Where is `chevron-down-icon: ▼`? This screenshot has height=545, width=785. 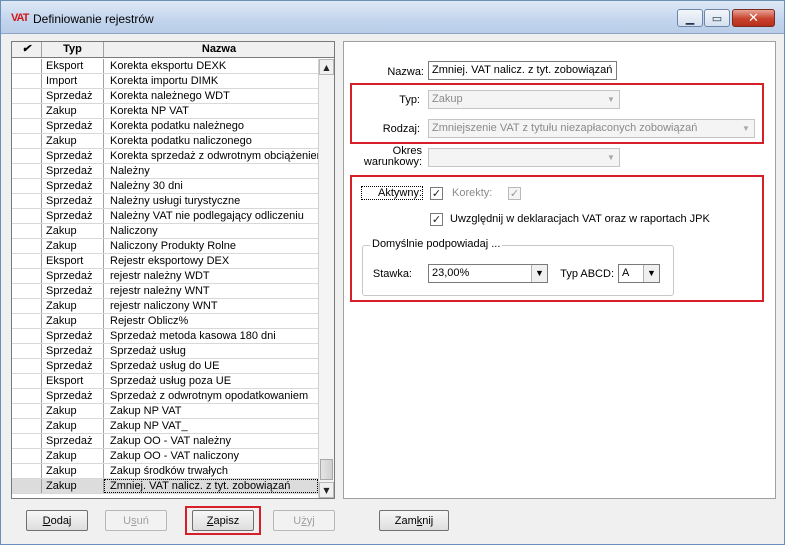 chevron-down-icon: ▼ is located at coordinates (539, 273).